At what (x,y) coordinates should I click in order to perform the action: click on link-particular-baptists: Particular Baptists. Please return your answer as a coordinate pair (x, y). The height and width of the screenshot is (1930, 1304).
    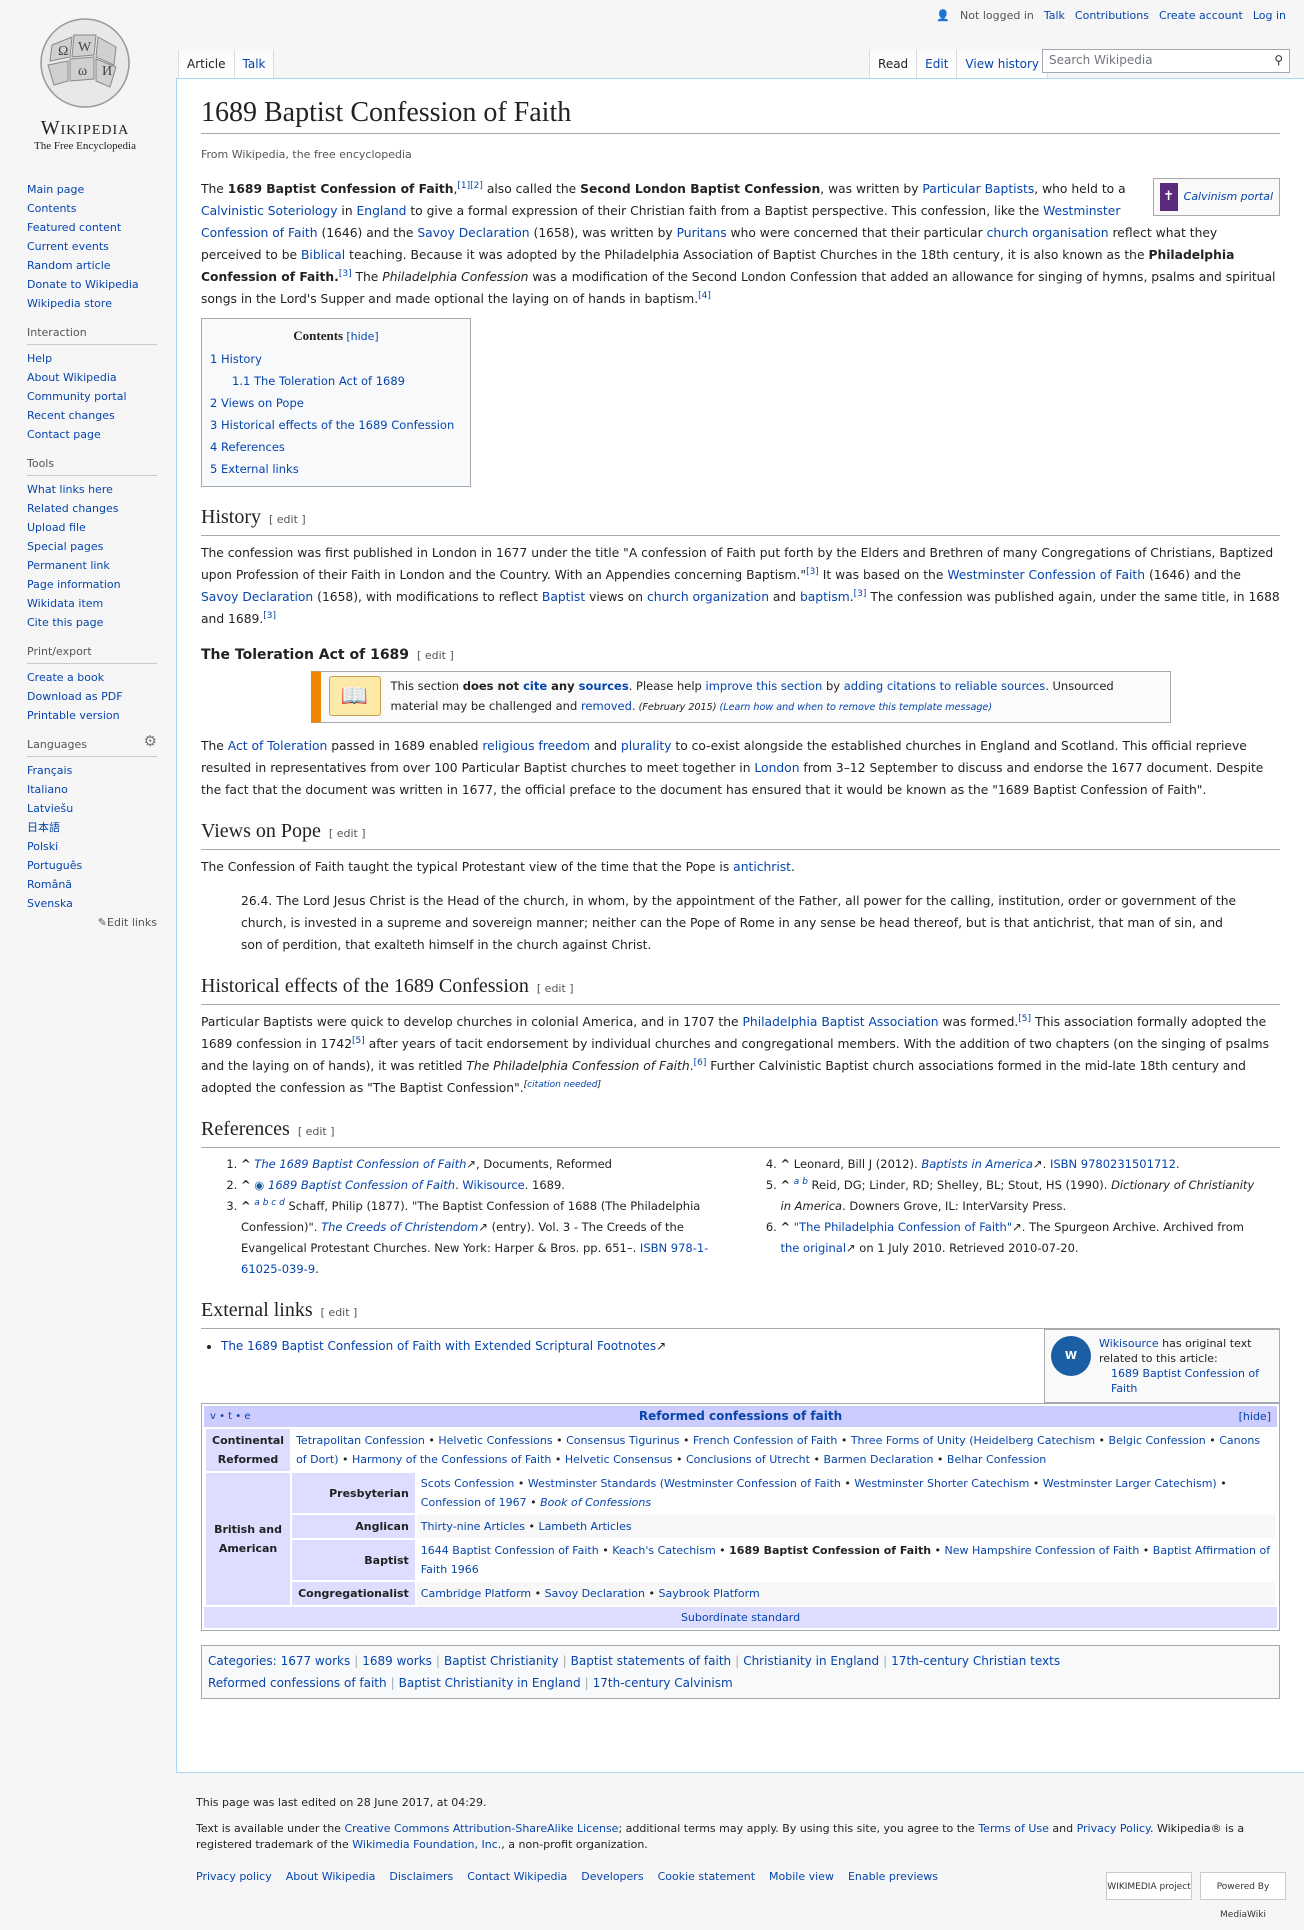
    Looking at the image, I should click on (978, 189).